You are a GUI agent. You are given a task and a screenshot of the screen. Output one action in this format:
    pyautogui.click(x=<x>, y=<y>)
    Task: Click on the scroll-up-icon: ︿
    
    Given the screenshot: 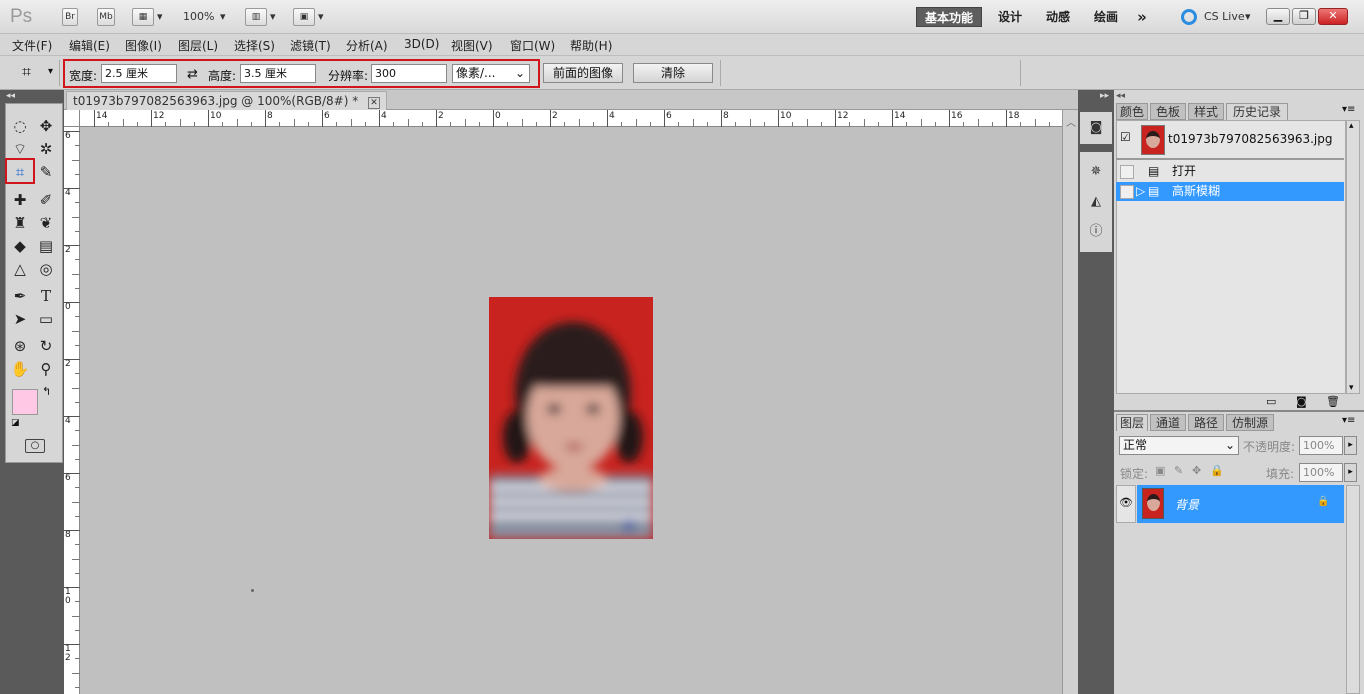 What is the action you would take?
    pyautogui.click(x=1071, y=121)
    